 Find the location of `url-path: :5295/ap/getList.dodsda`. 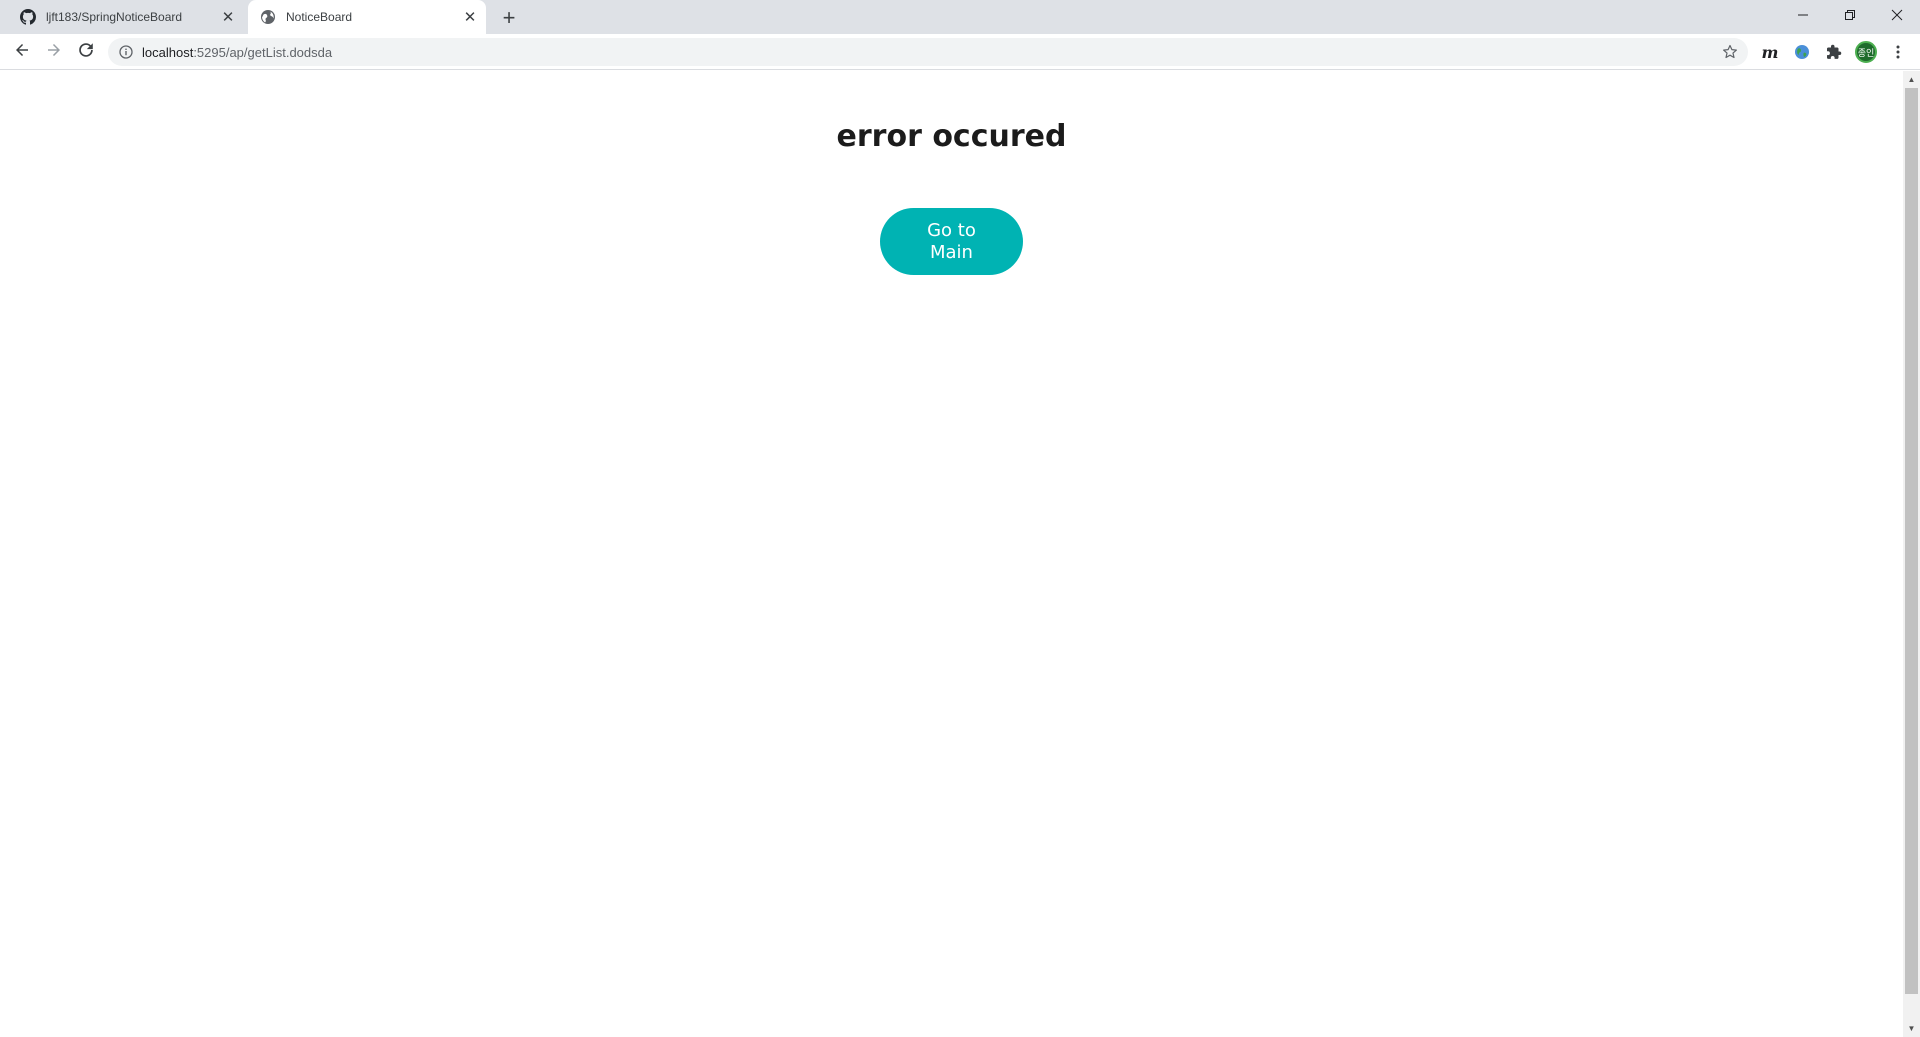

url-path: :5295/ap/getList.dodsda is located at coordinates (263, 52).